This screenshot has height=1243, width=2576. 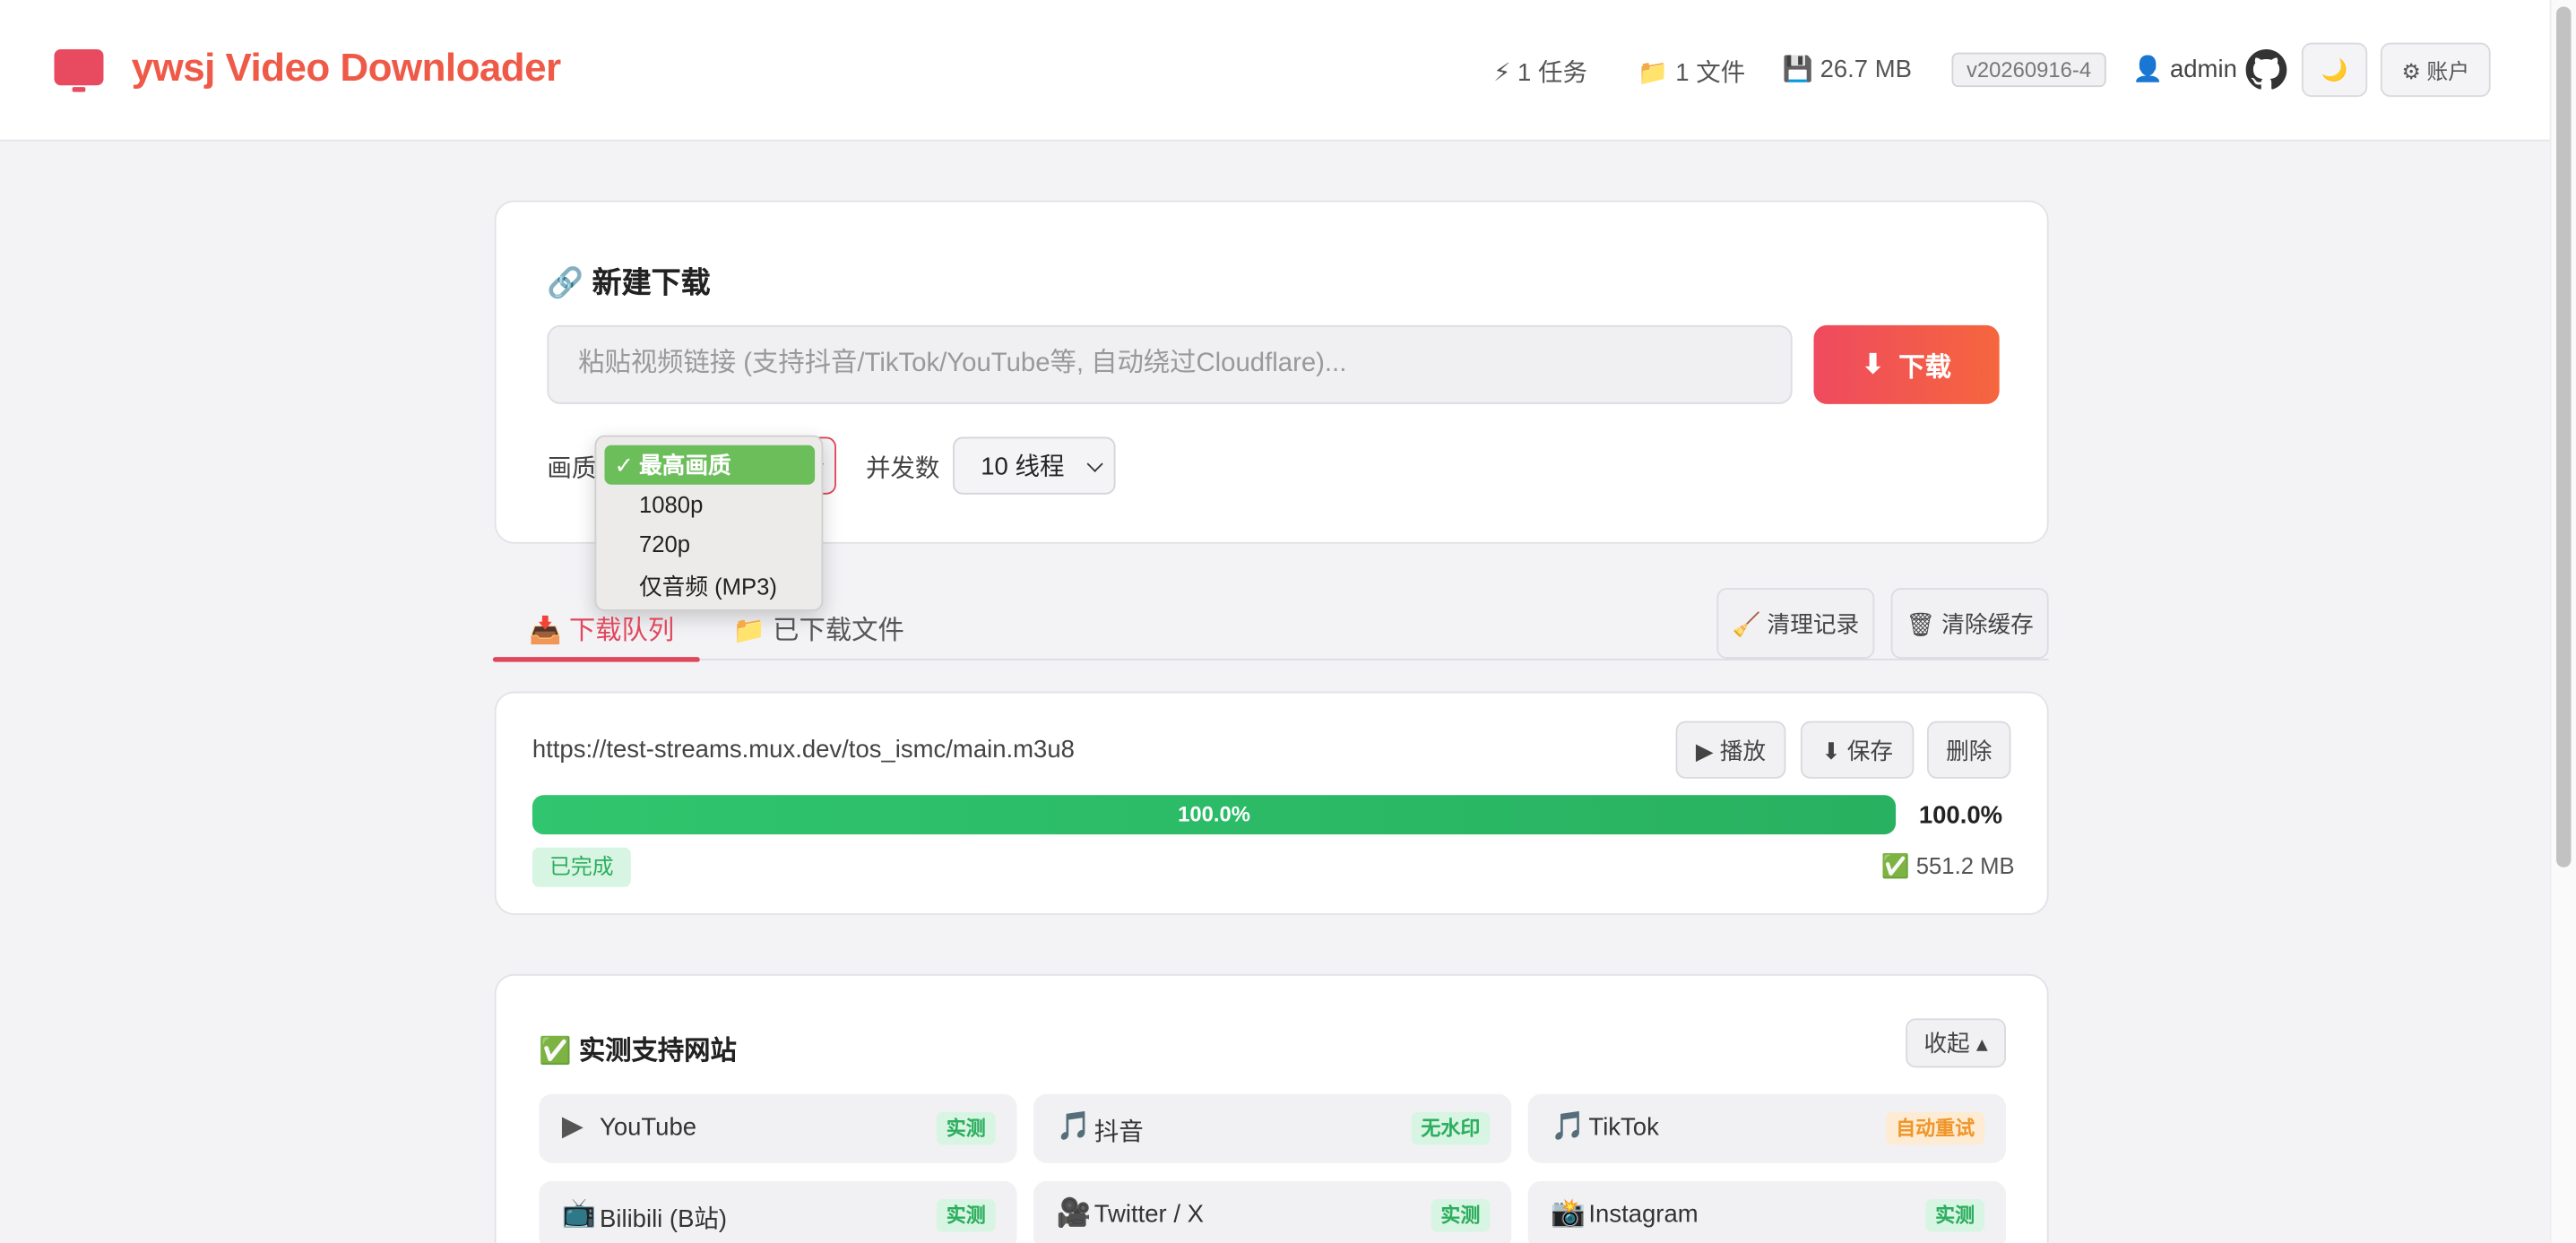 I want to click on moon-icon: 🌙, so click(x=2334, y=69).